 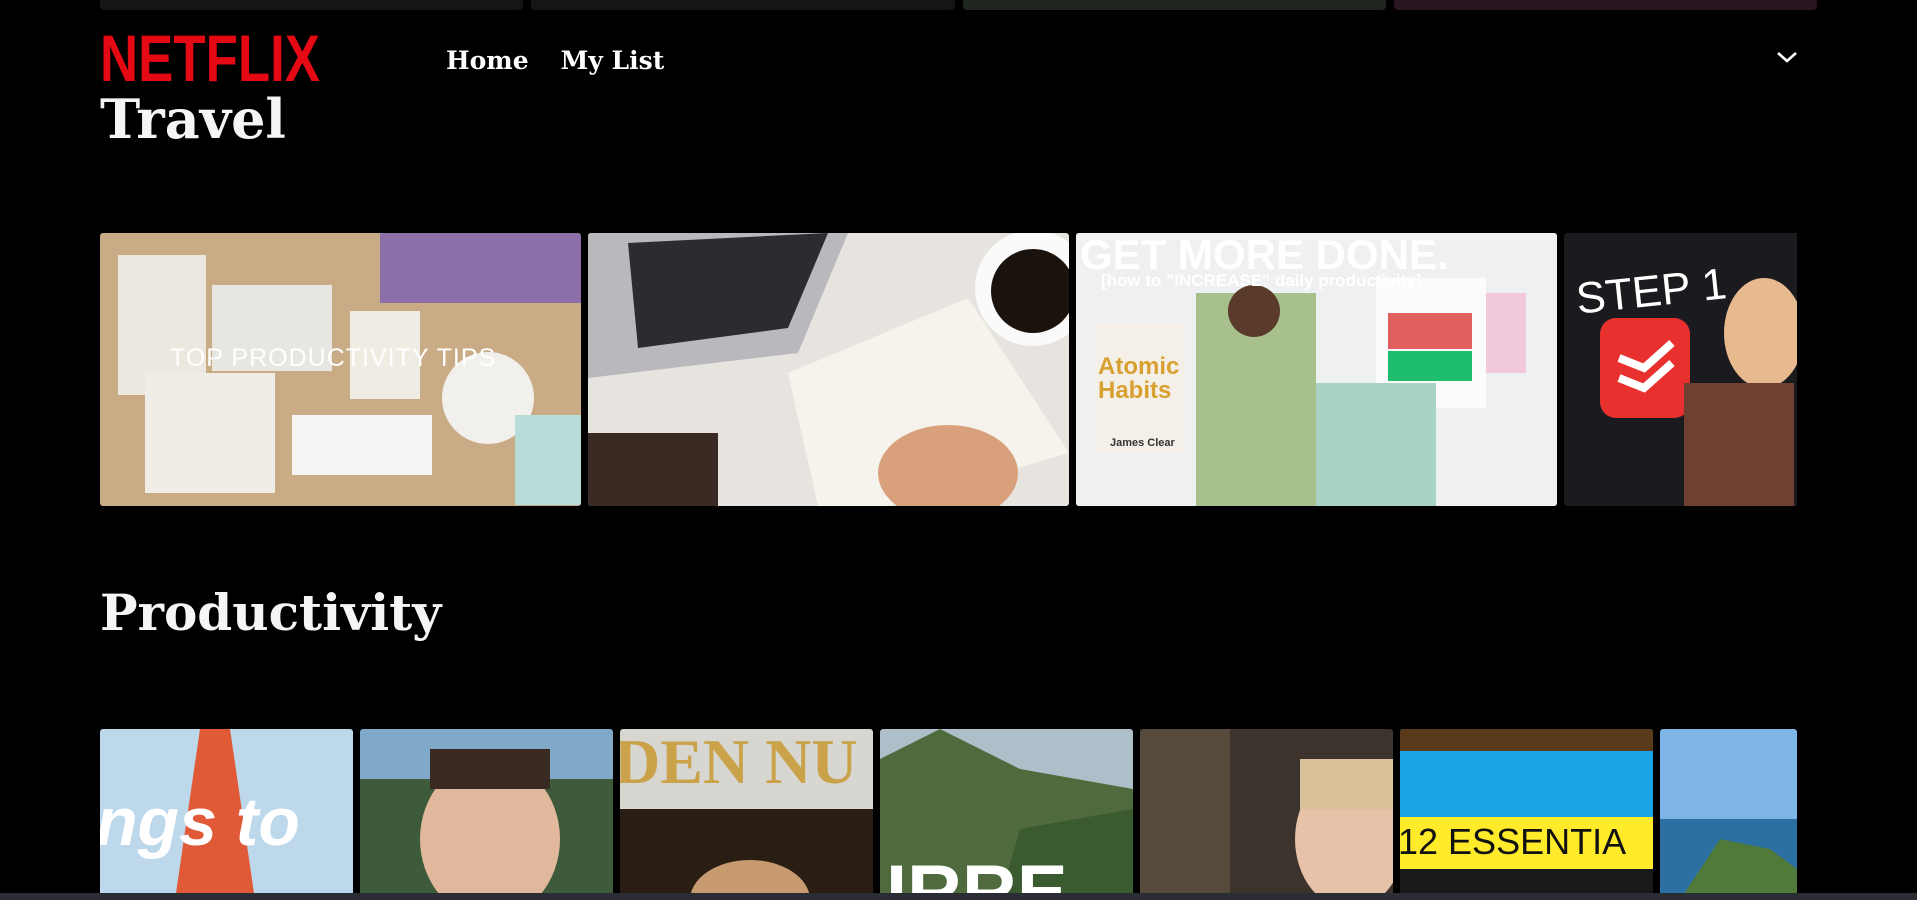 What do you see at coordinates (1680, 369) in the screenshot?
I see `card-step-one: STEP 1` at bounding box center [1680, 369].